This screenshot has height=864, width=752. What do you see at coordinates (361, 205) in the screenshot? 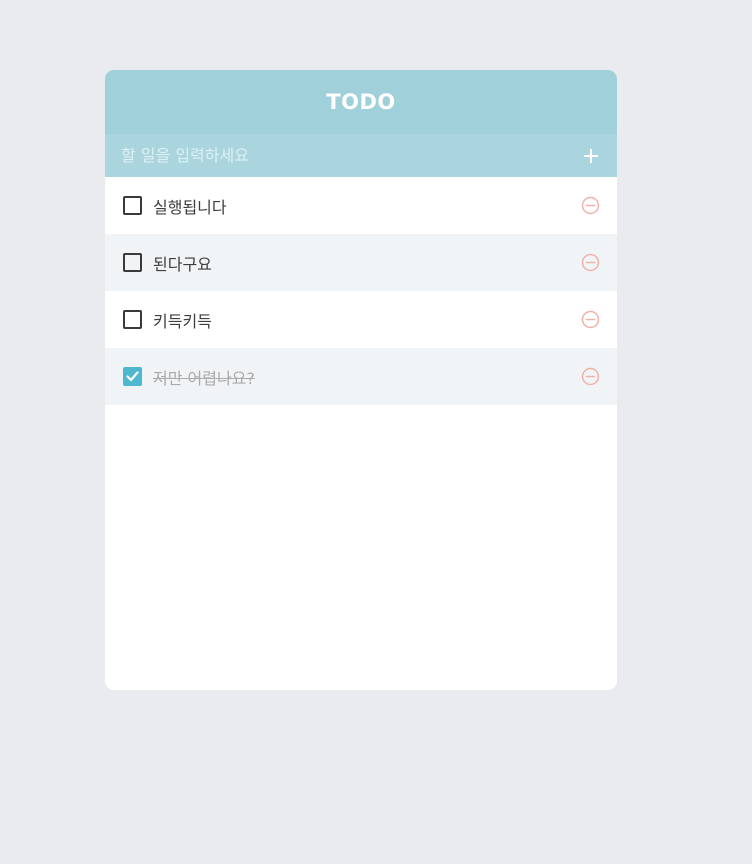
I see `todo-item: 실행됩니다` at bounding box center [361, 205].